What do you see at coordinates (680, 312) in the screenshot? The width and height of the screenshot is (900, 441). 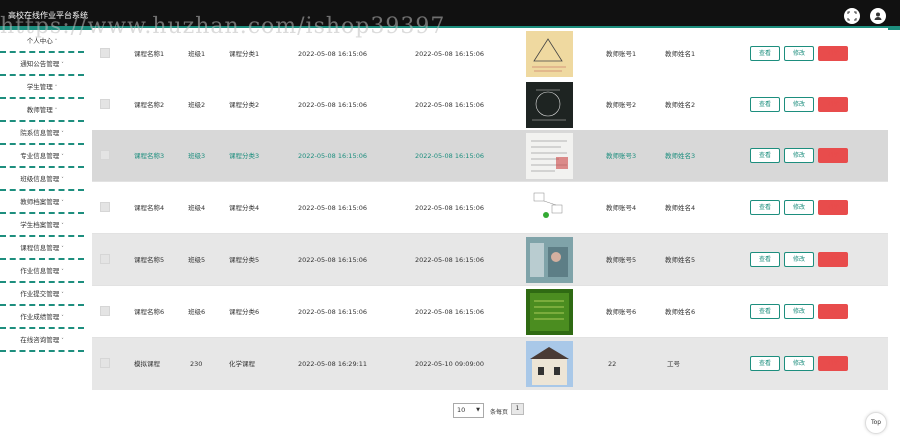 I see `cell-teacher-name: 教师姓名6` at bounding box center [680, 312].